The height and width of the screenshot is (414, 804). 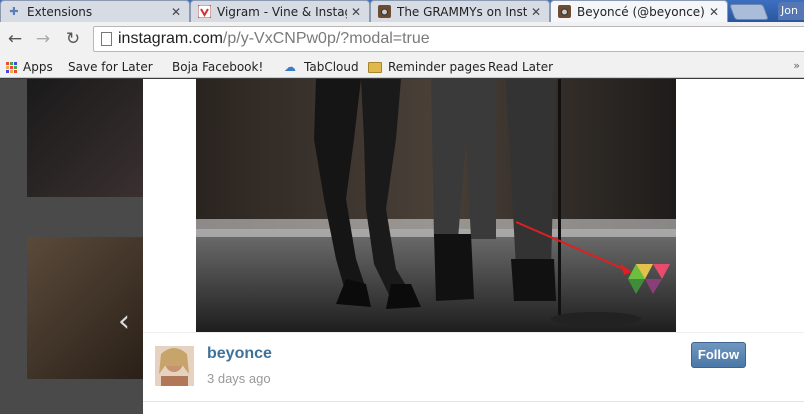 I want to click on avatar, so click(x=174, y=366).